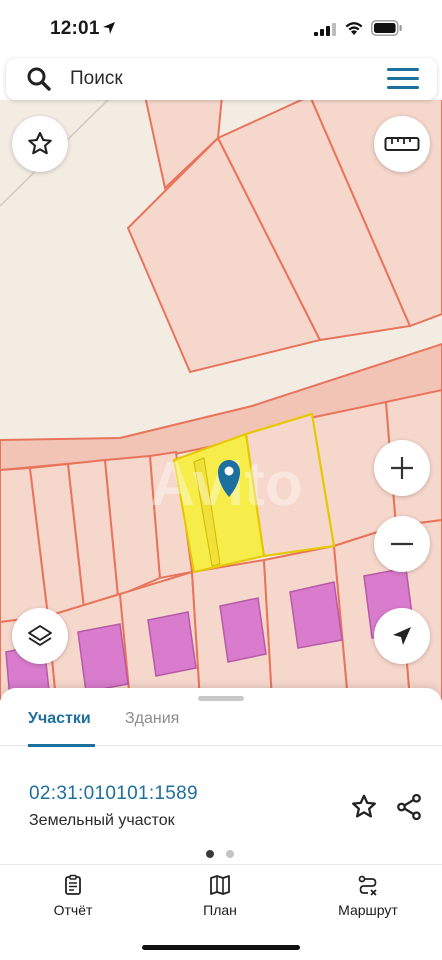 This screenshot has width=442, height=960. I want to click on status-time: 12:01, so click(75, 28).